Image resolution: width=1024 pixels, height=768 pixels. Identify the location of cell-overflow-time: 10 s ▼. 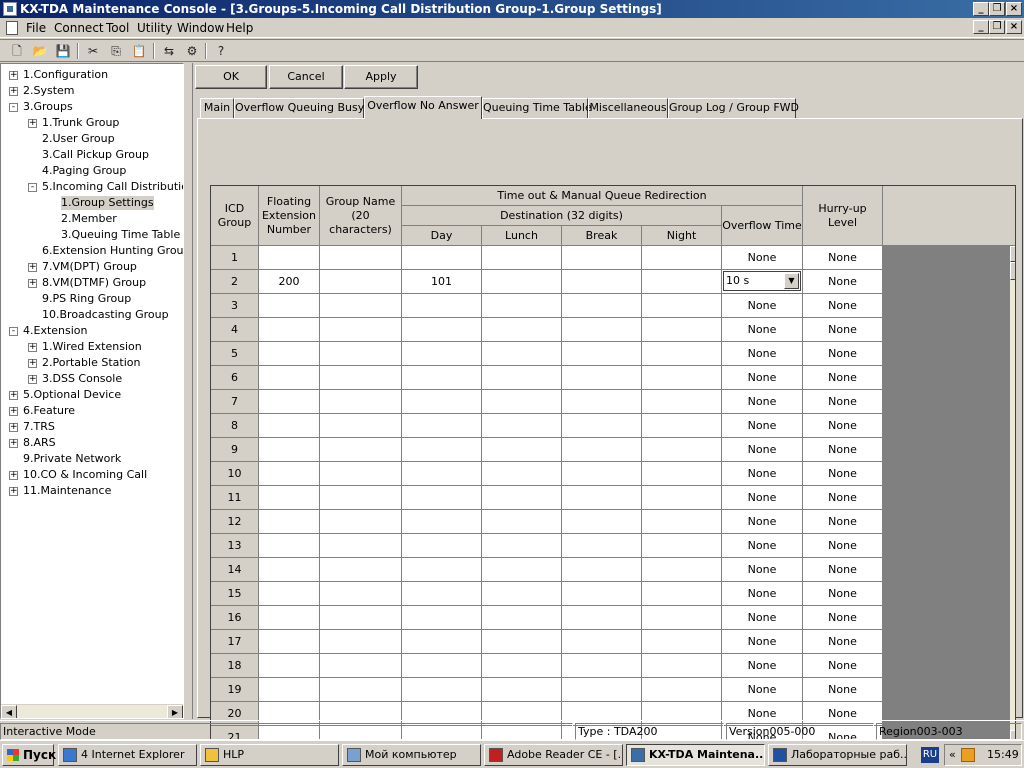
(762, 282).